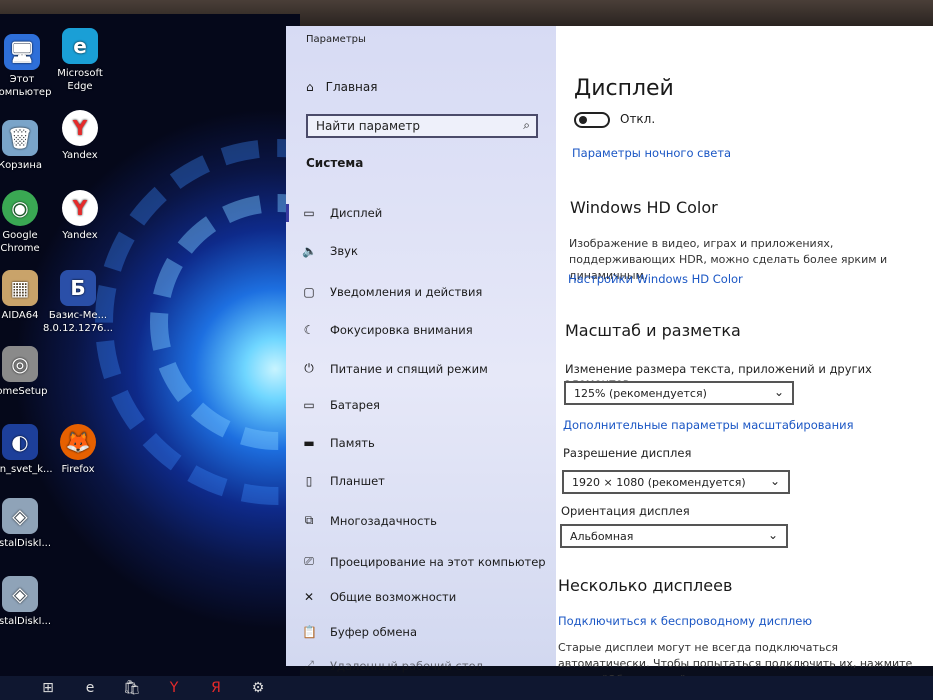 The width and height of the screenshot is (933, 700). I want to click on advanced-scaling-link: Дополнительные параметры масштабирования, so click(708, 425).